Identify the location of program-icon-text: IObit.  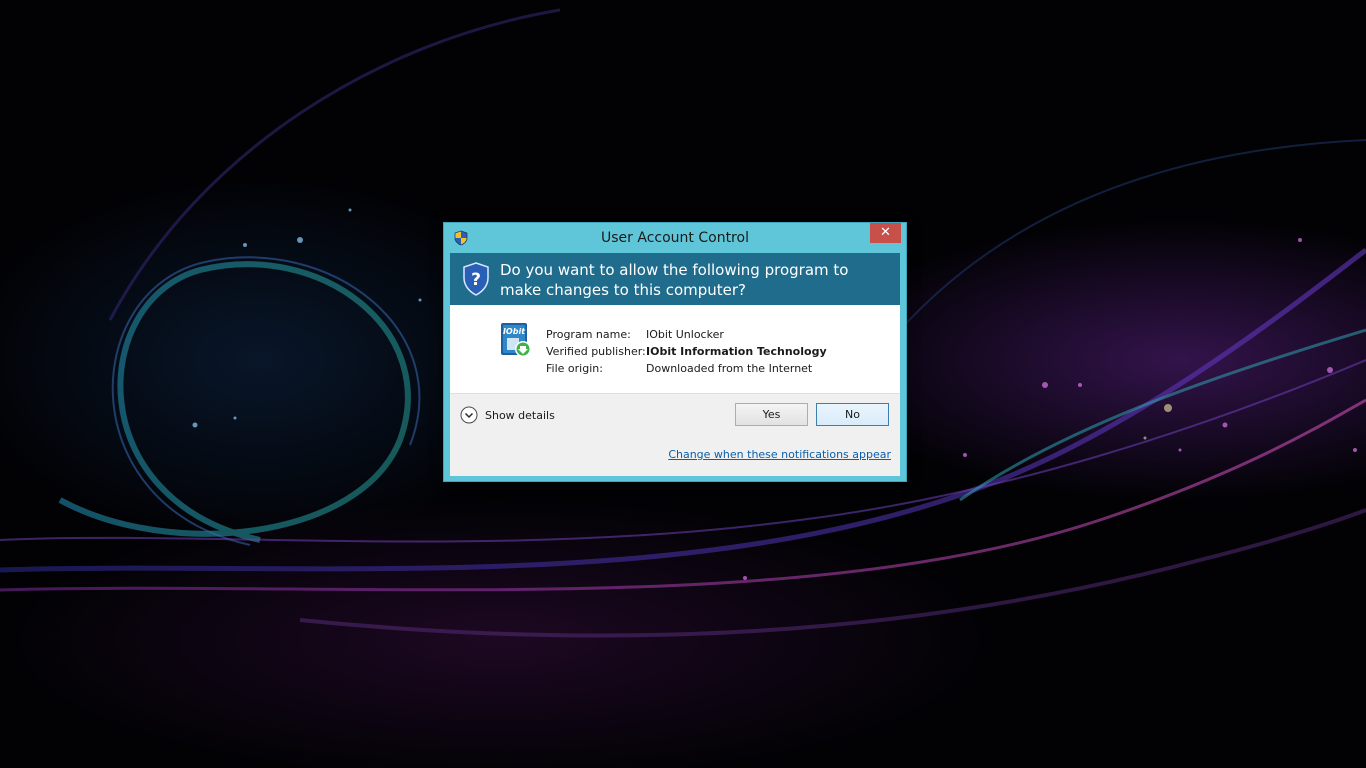
(514, 331).